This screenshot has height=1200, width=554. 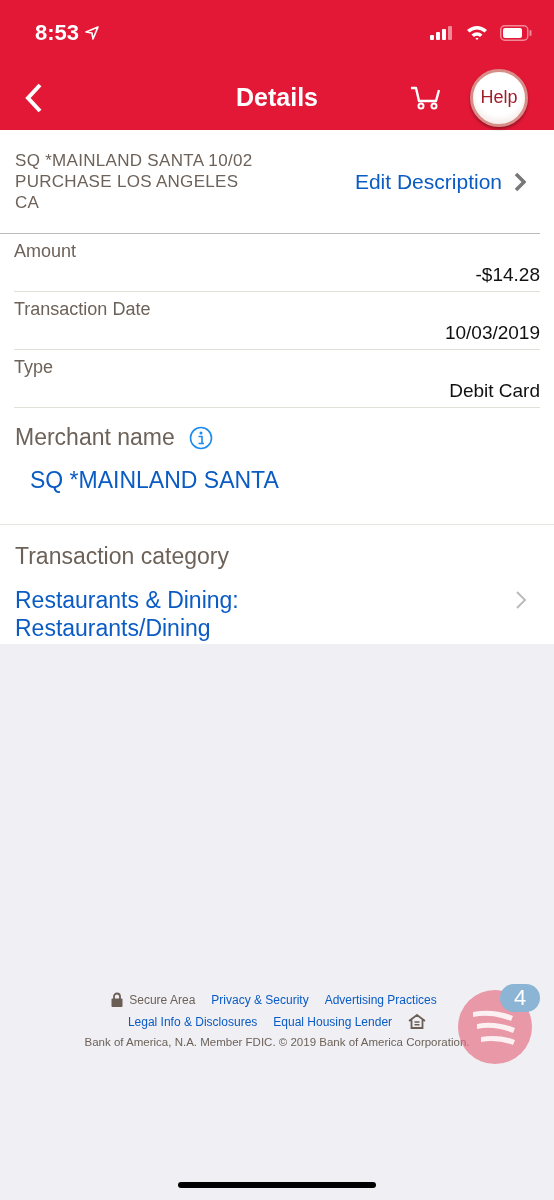 I want to click on field-label: Type, so click(x=34, y=367).